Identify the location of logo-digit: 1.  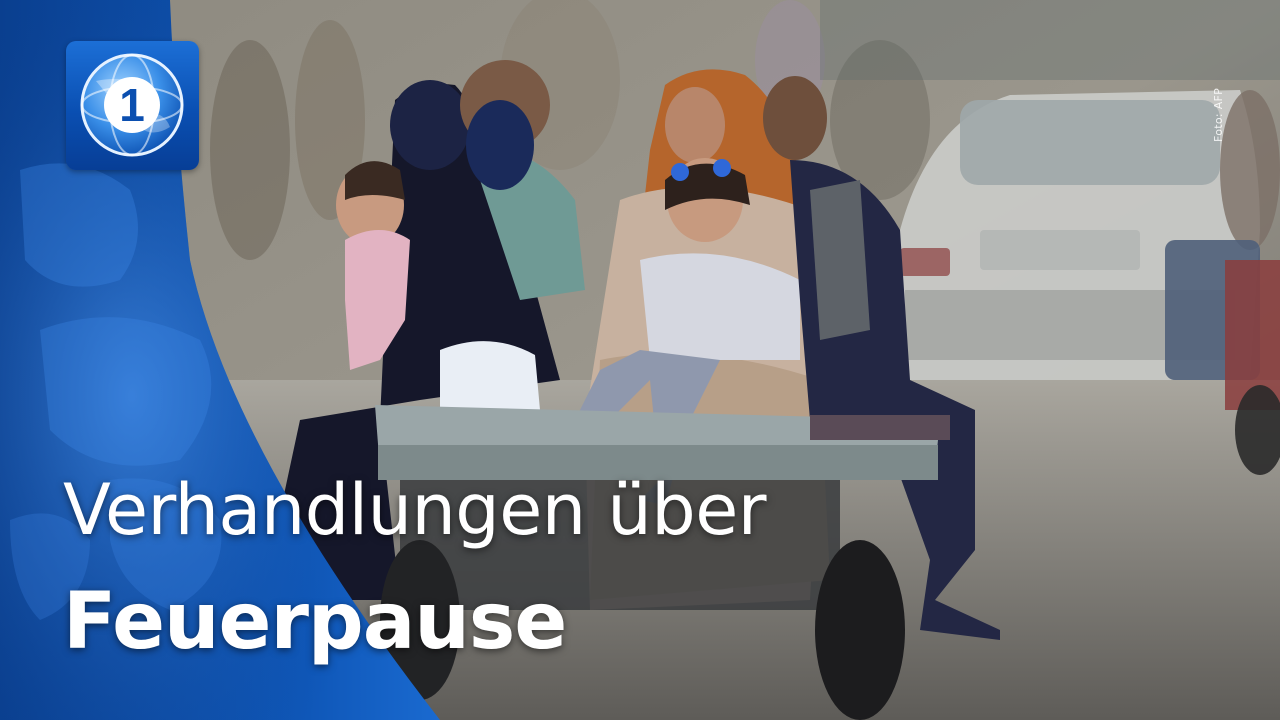
(132, 105).